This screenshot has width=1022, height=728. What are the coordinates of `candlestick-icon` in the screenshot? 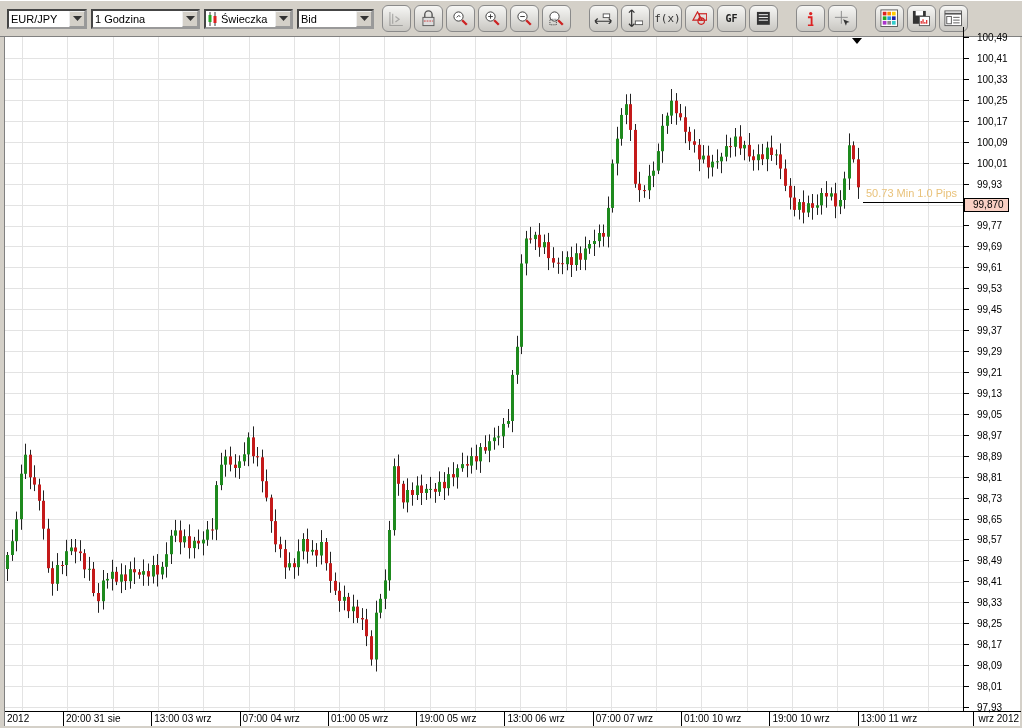 It's located at (212, 18).